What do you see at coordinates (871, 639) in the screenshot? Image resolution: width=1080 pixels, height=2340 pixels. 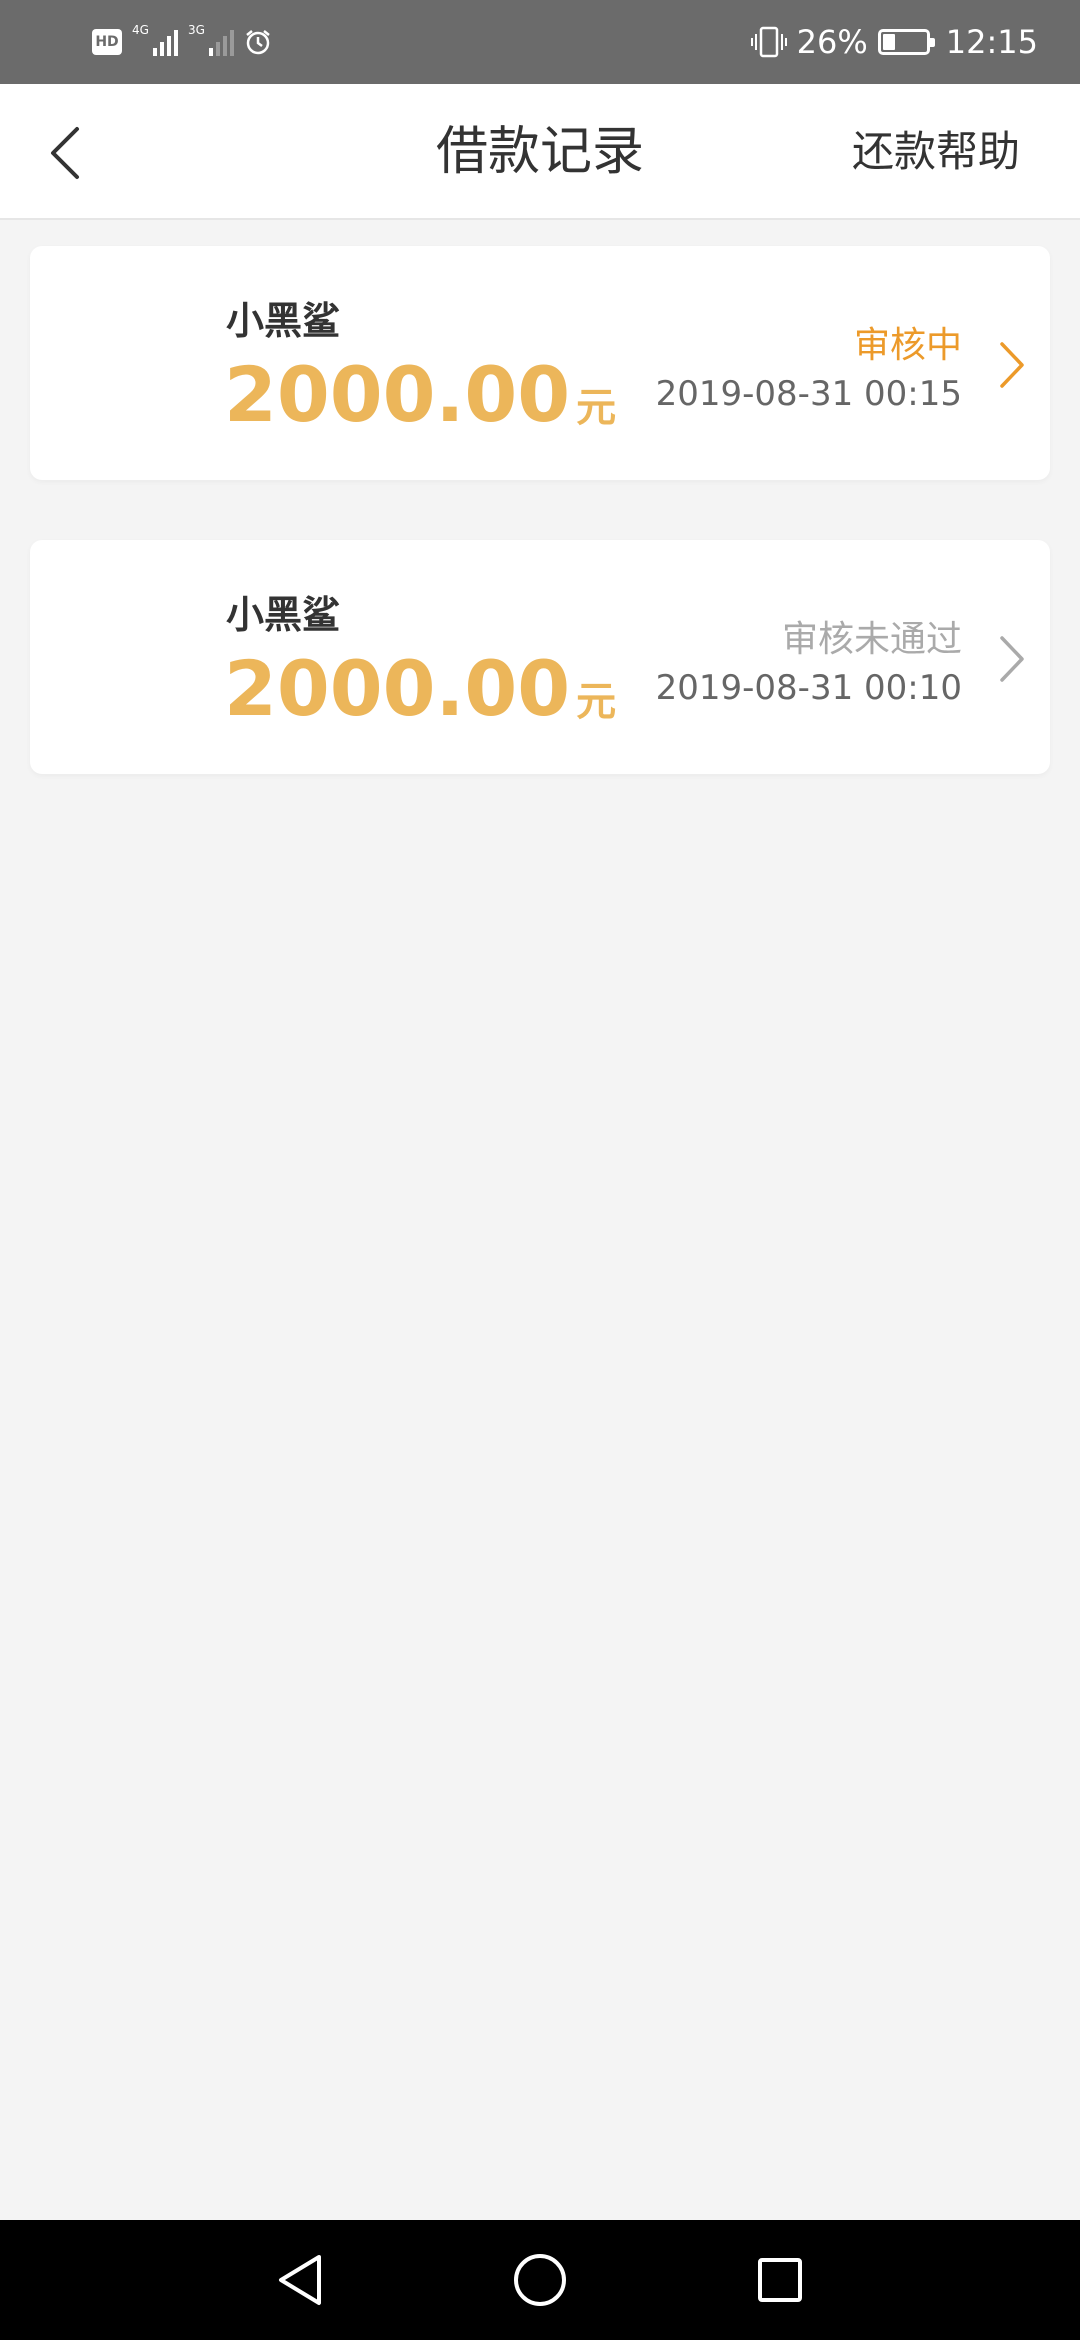 I see `status-label: 审核未通过` at bounding box center [871, 639].